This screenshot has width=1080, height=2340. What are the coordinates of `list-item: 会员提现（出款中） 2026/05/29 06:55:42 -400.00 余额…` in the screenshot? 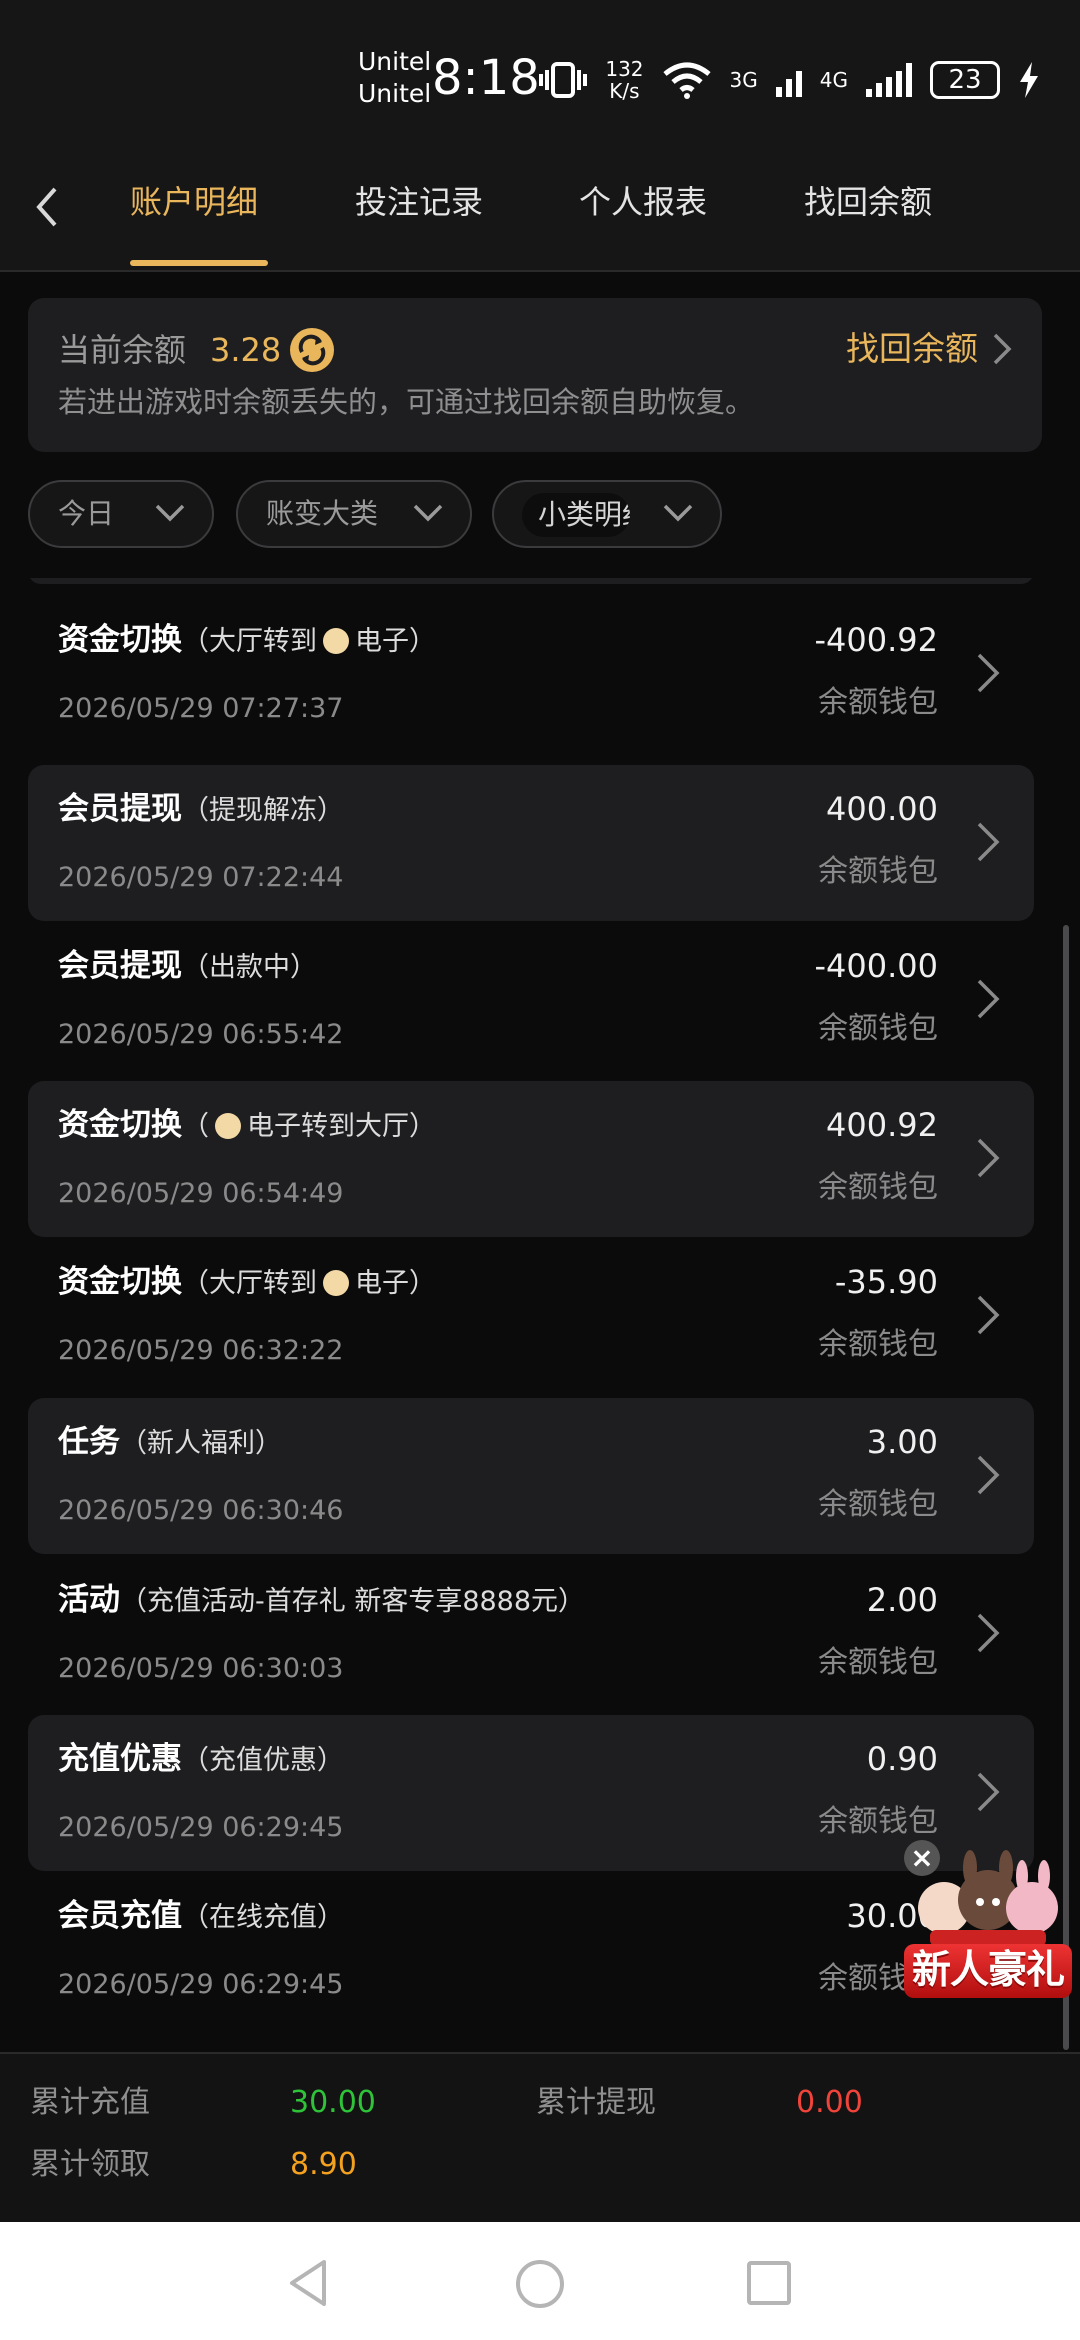 It's located at (531, 1000).